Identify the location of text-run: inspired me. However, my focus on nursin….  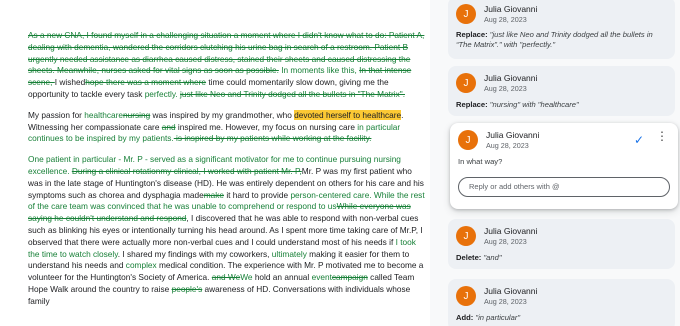
(266, 126).